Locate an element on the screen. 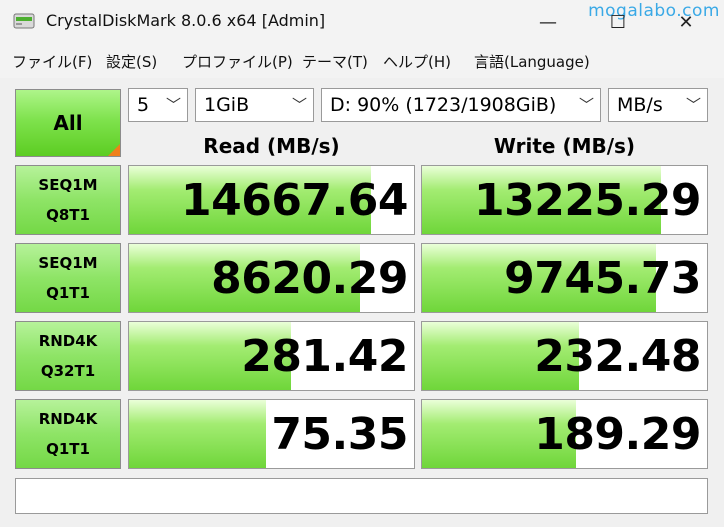 Image resolution: width=724 pixels, height=527 pixels. unit-select: MB/s ﹀ is located at coordinates (658, 105).